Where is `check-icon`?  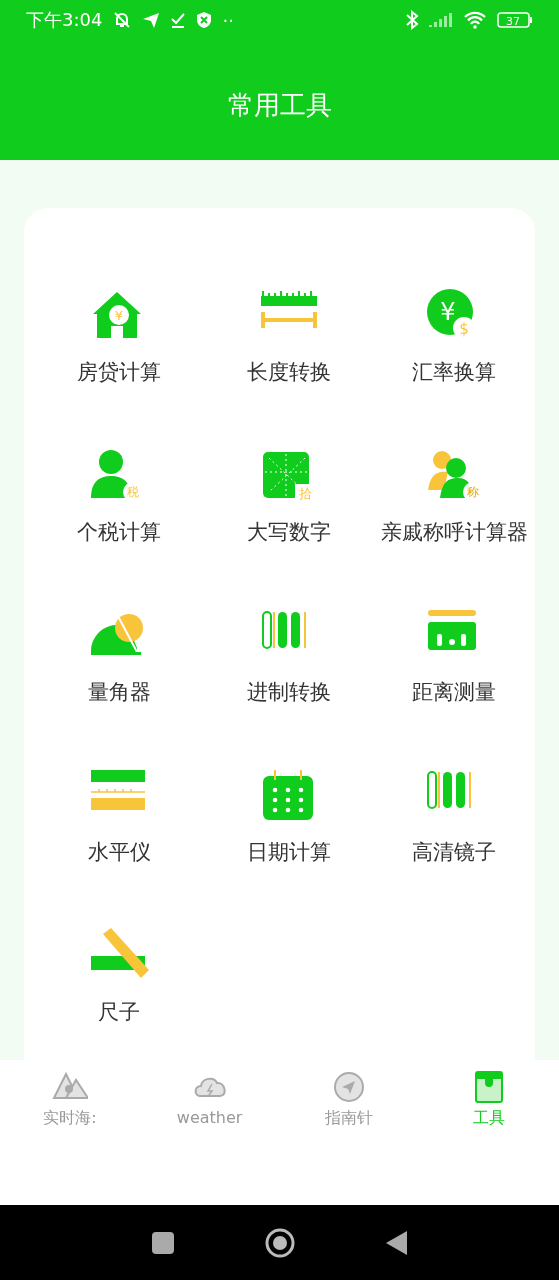
check-icon is located at coordinates (178, 20).